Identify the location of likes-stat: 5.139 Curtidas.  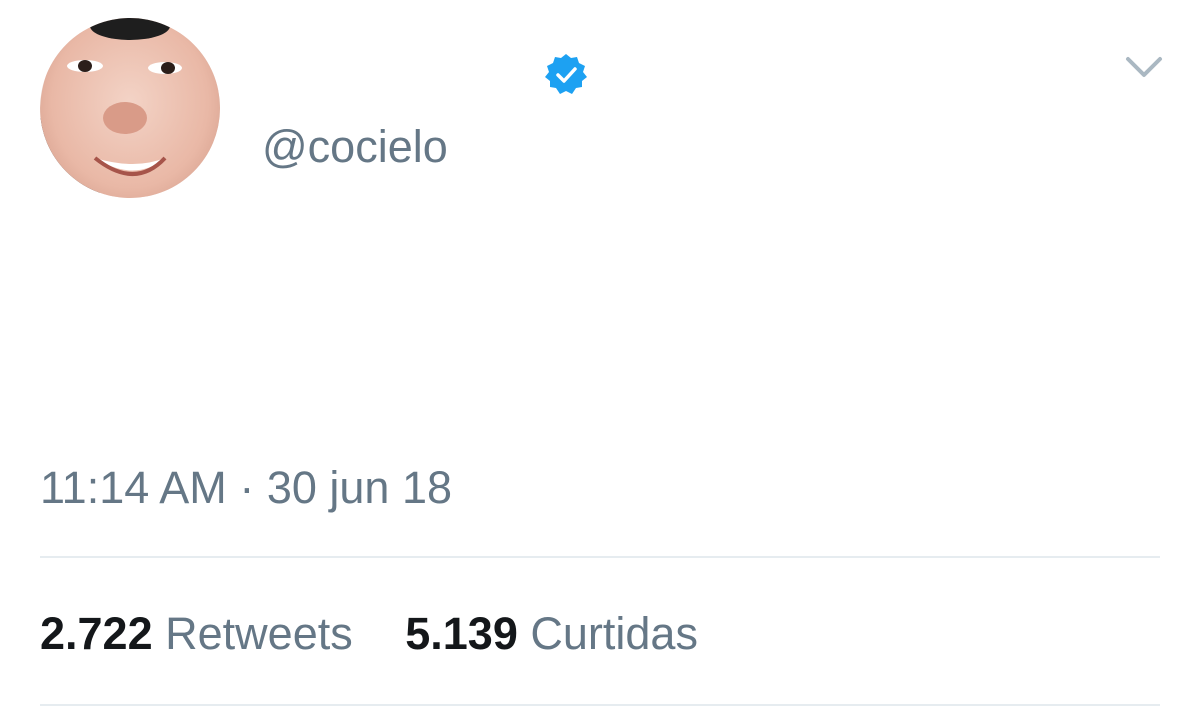
(551, 634).